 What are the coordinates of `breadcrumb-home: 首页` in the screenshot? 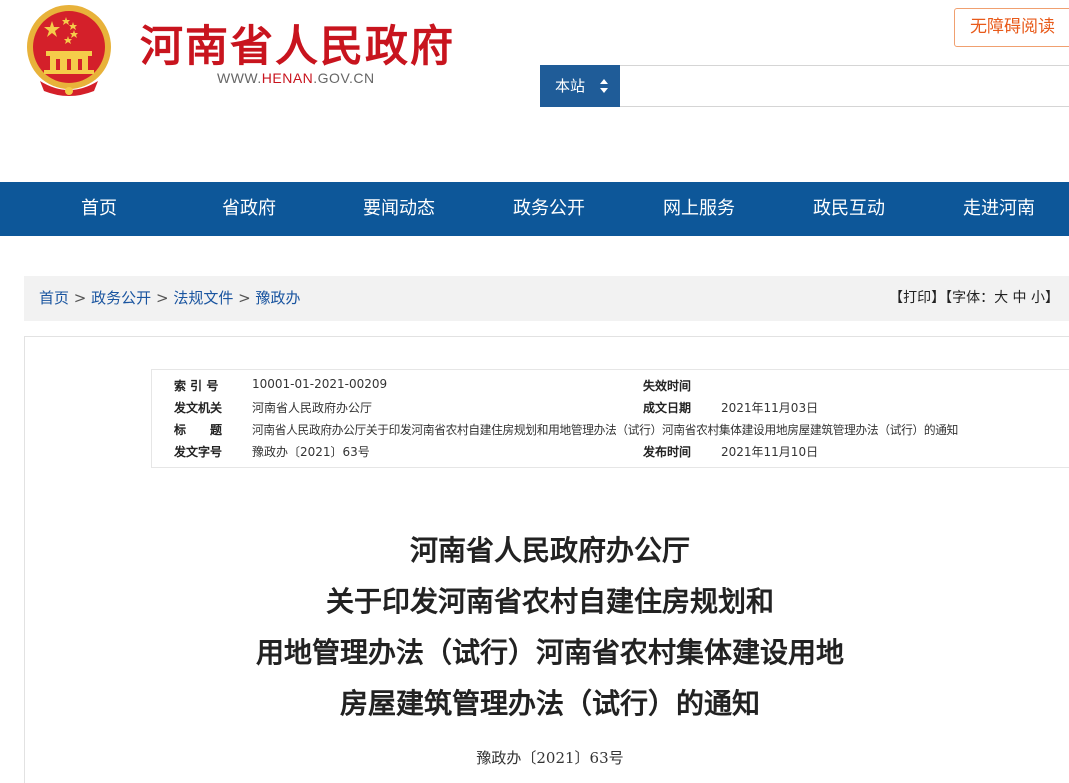 It's located at (54, 298).